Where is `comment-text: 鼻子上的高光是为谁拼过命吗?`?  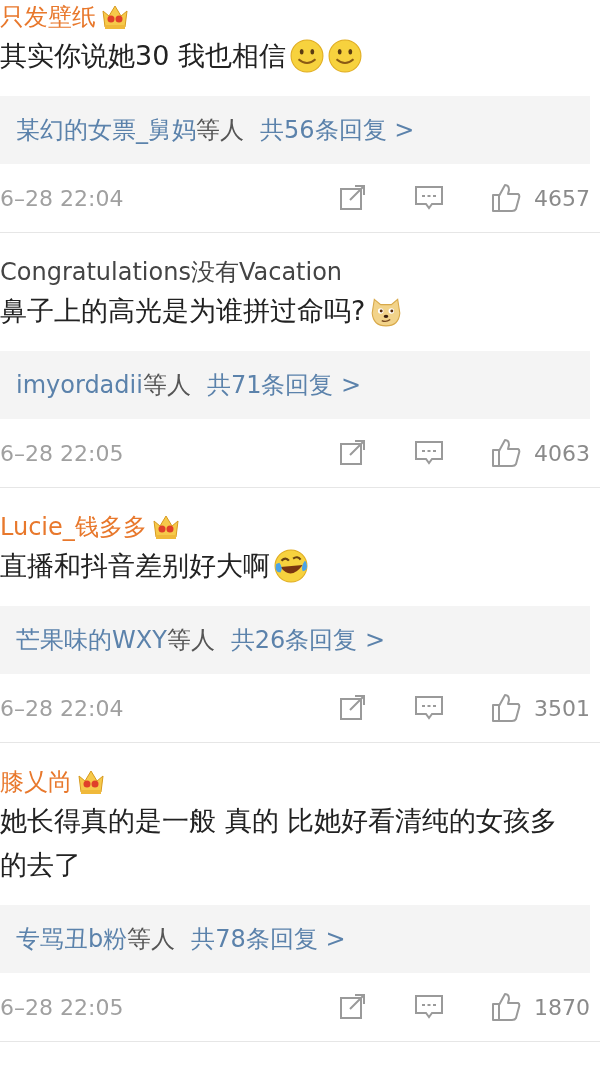 comment-text: 鼻子上的高光是为谁拼过命吗? is located at coordinates (183, 310).